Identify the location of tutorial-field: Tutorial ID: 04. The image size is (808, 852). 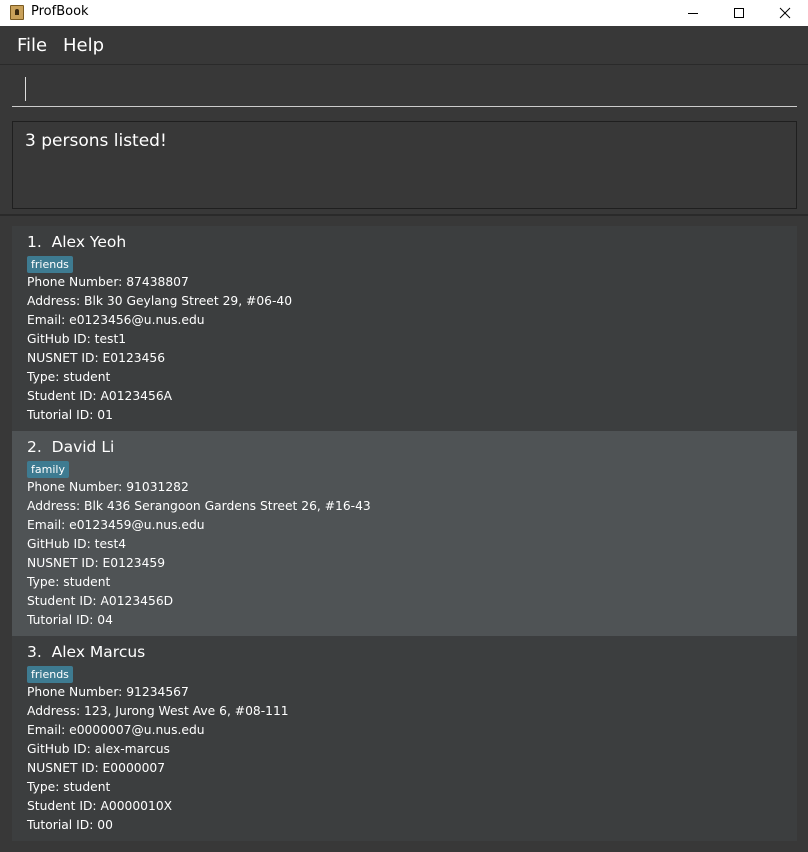
(70, 620).